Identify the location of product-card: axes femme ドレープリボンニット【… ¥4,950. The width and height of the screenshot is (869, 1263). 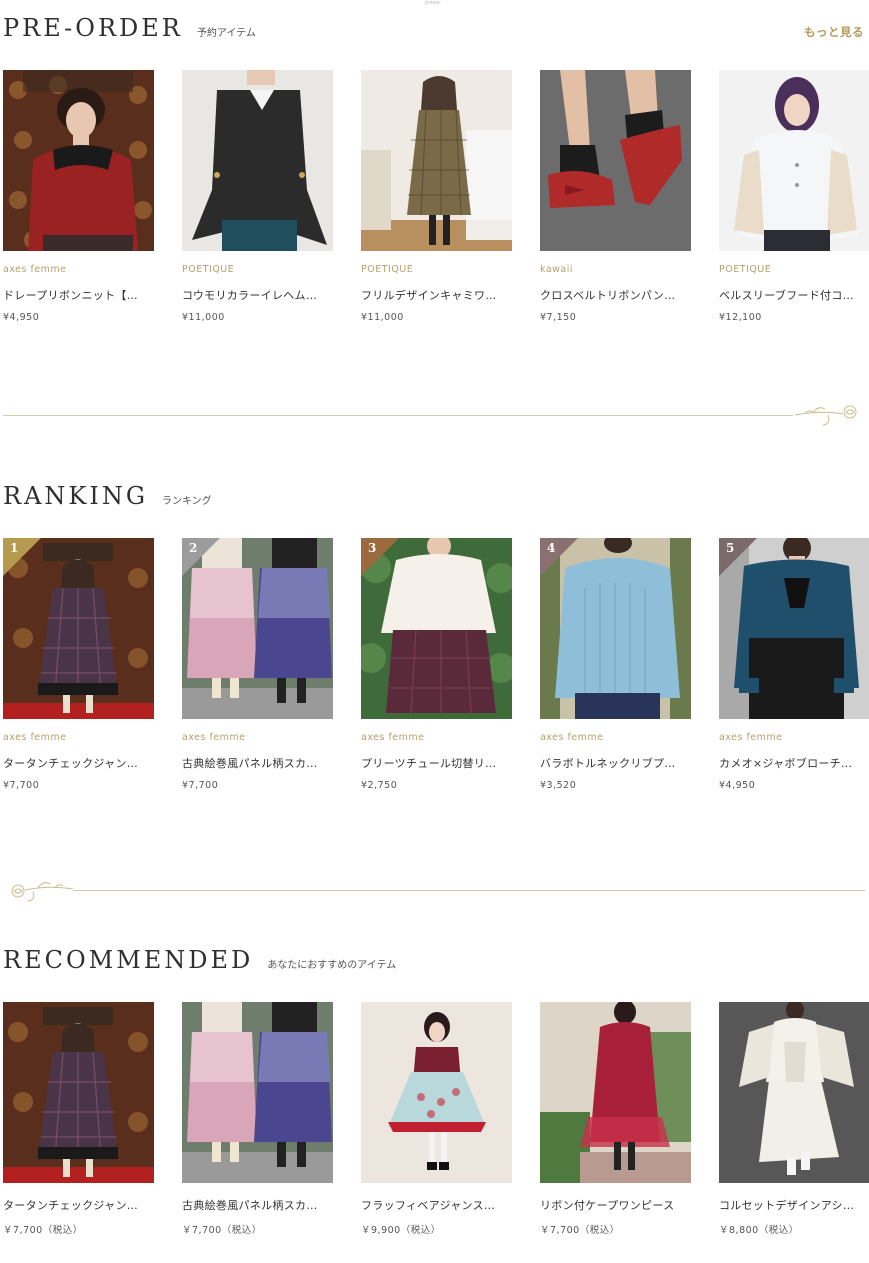
(78, 196).